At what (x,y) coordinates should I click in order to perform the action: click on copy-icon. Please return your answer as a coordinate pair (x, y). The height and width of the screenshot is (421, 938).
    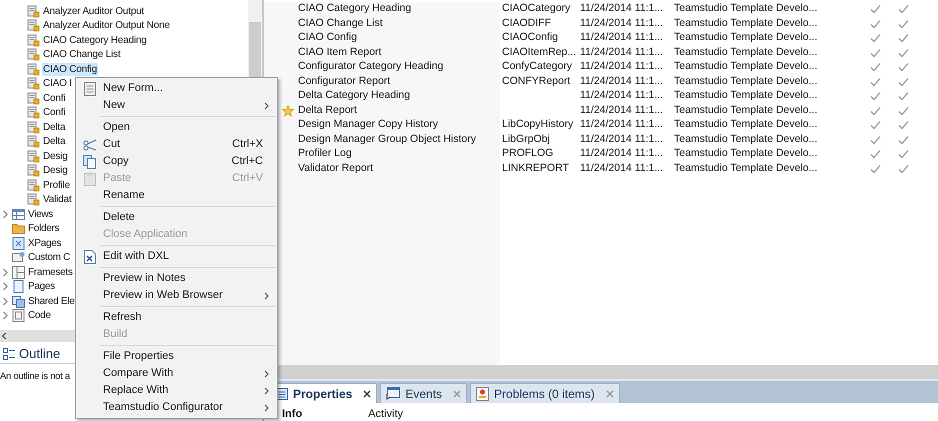
    Looking at the image, I should click on (89, 161).